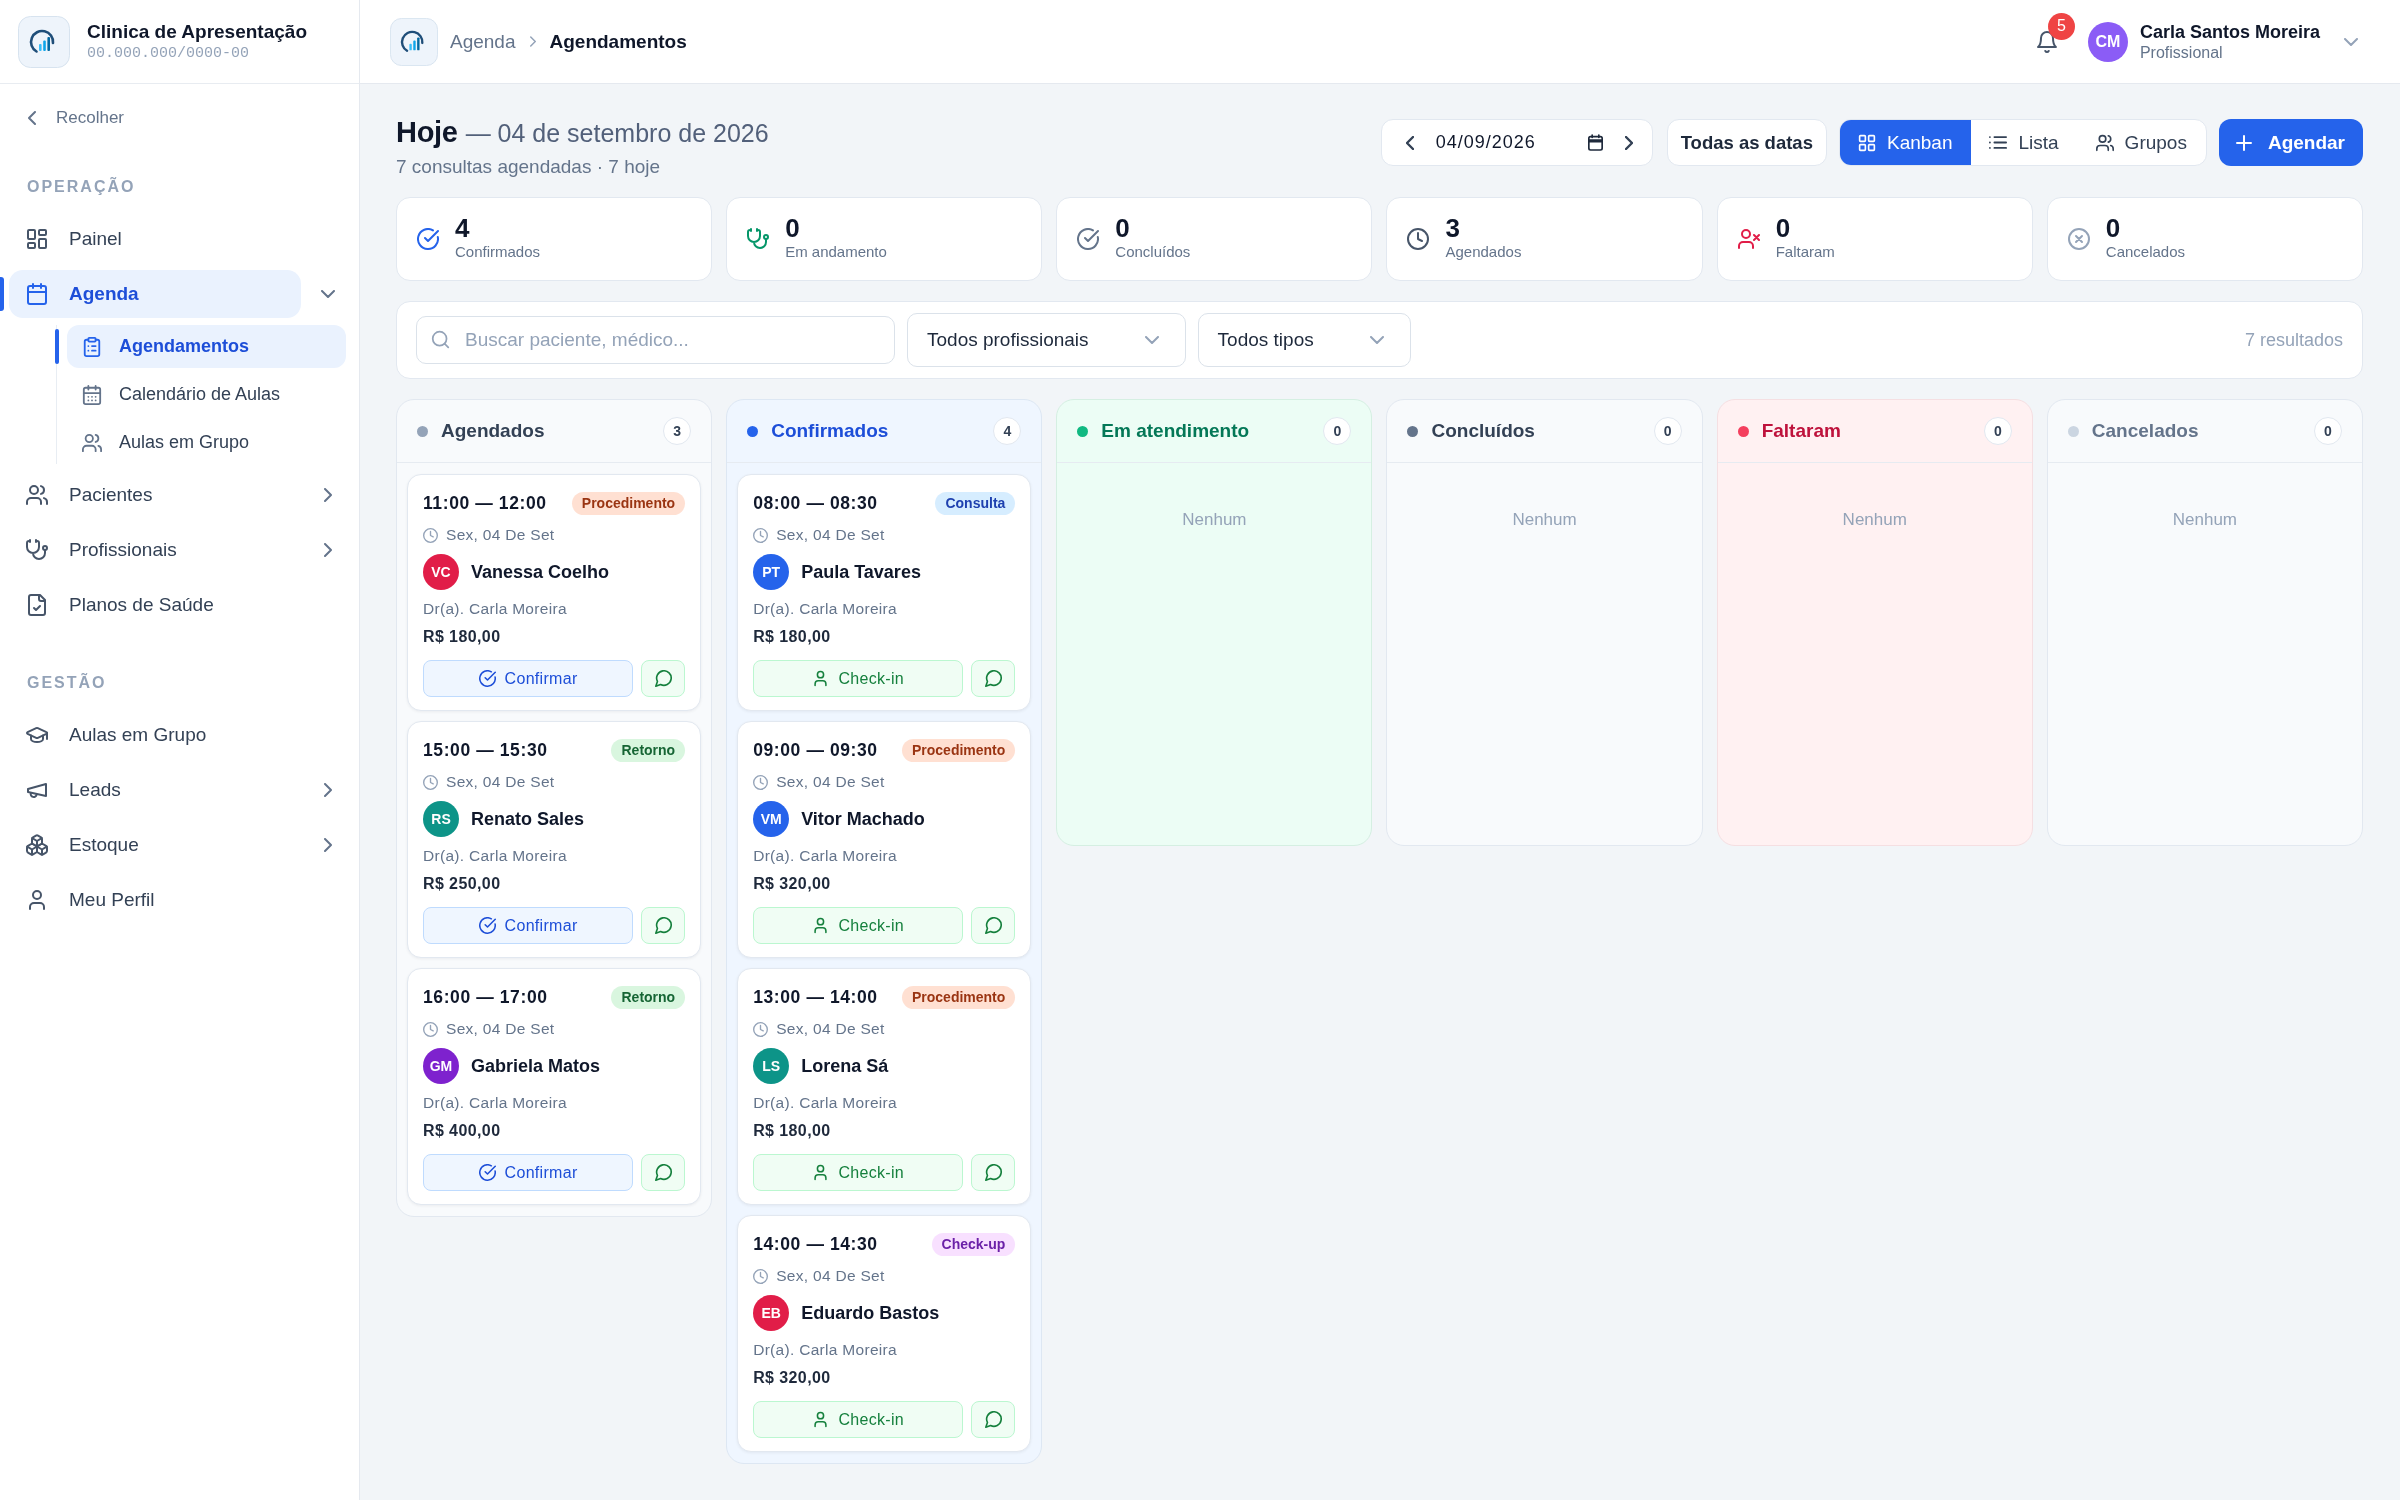 The width and height of the screenshot is (2400, 1500). Describe the element at coordinates (487, 925) in the screenshot. I see `check-circle-icon` at that location.